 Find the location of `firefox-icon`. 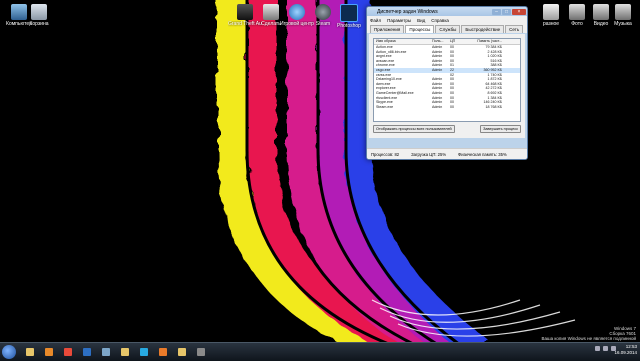

firefox-icon is located at coordinates (163, 352).